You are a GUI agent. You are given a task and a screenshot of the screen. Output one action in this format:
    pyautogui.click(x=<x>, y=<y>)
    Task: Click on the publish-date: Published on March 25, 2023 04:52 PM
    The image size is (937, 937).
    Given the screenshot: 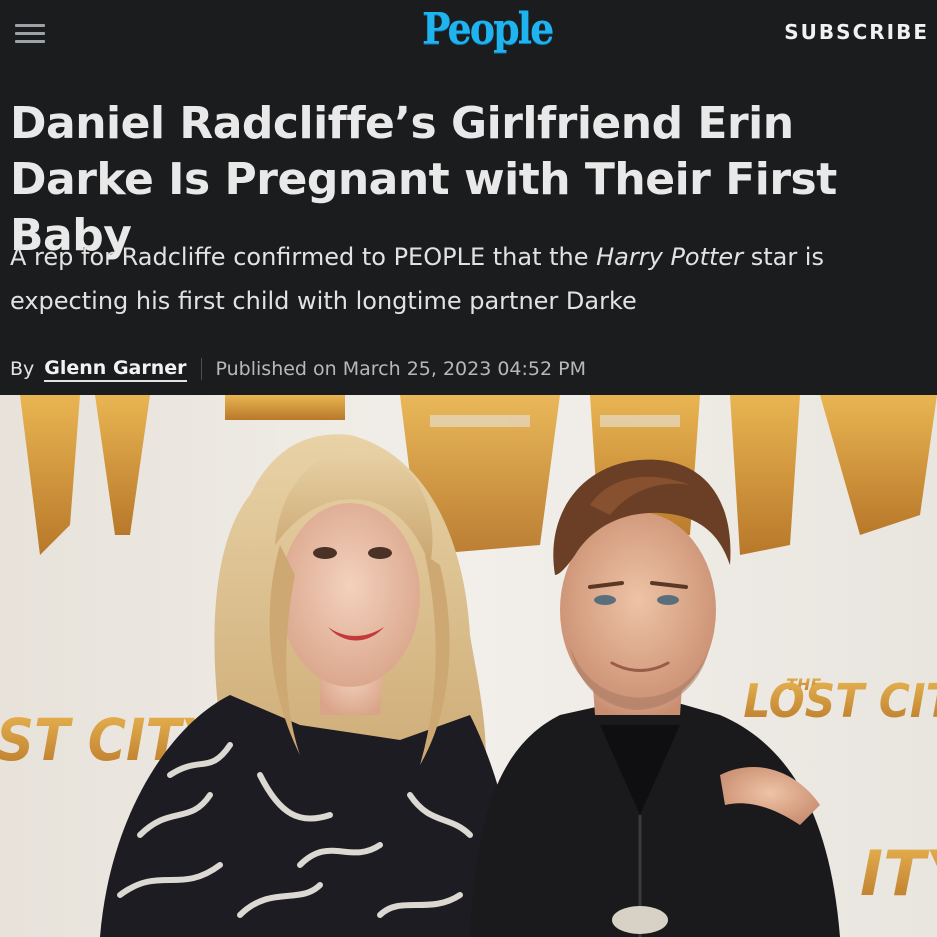 What is the action you would take?
    pyautogui.click(x=400, y=369)
    